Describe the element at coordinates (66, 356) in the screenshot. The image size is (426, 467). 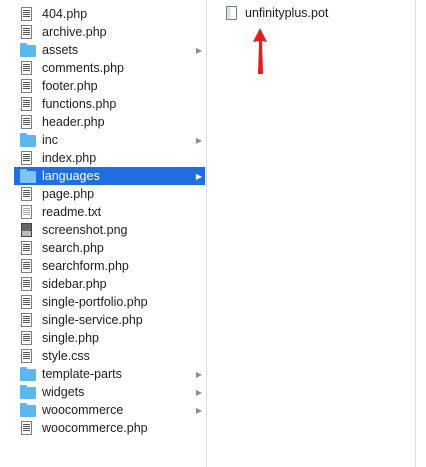
I see `item-label: style.css` at that location.